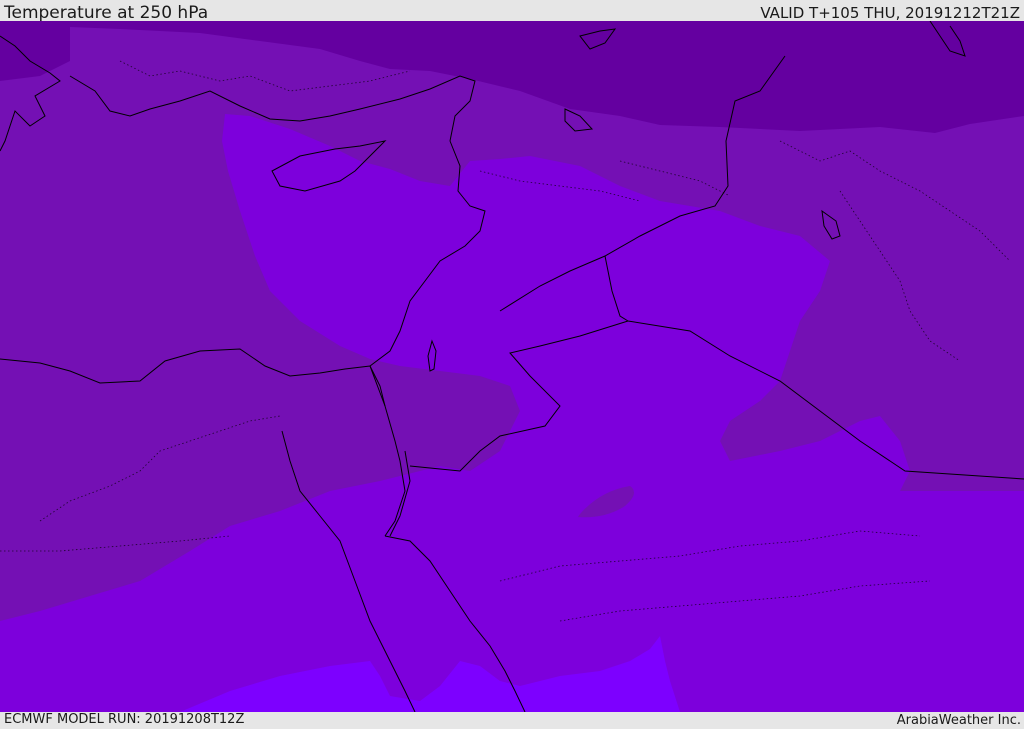  I want to click on valid-time-label: VALID T+105 THU, 20191212T21Z, so click(890, 13).